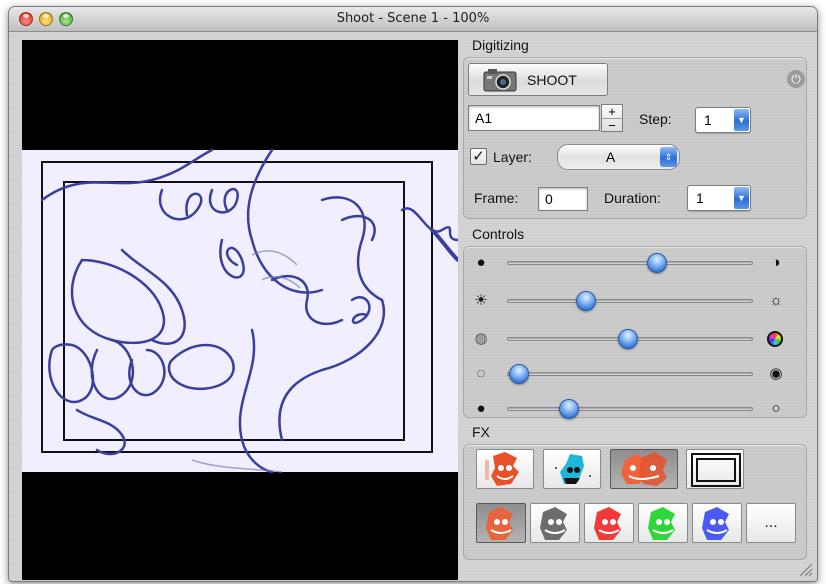 Image resolution: width=826 pixels, height=584 pixels. Describe the element at coordinates (502, 469) in the screenshot. I see `fx-warm-icon` at that location.